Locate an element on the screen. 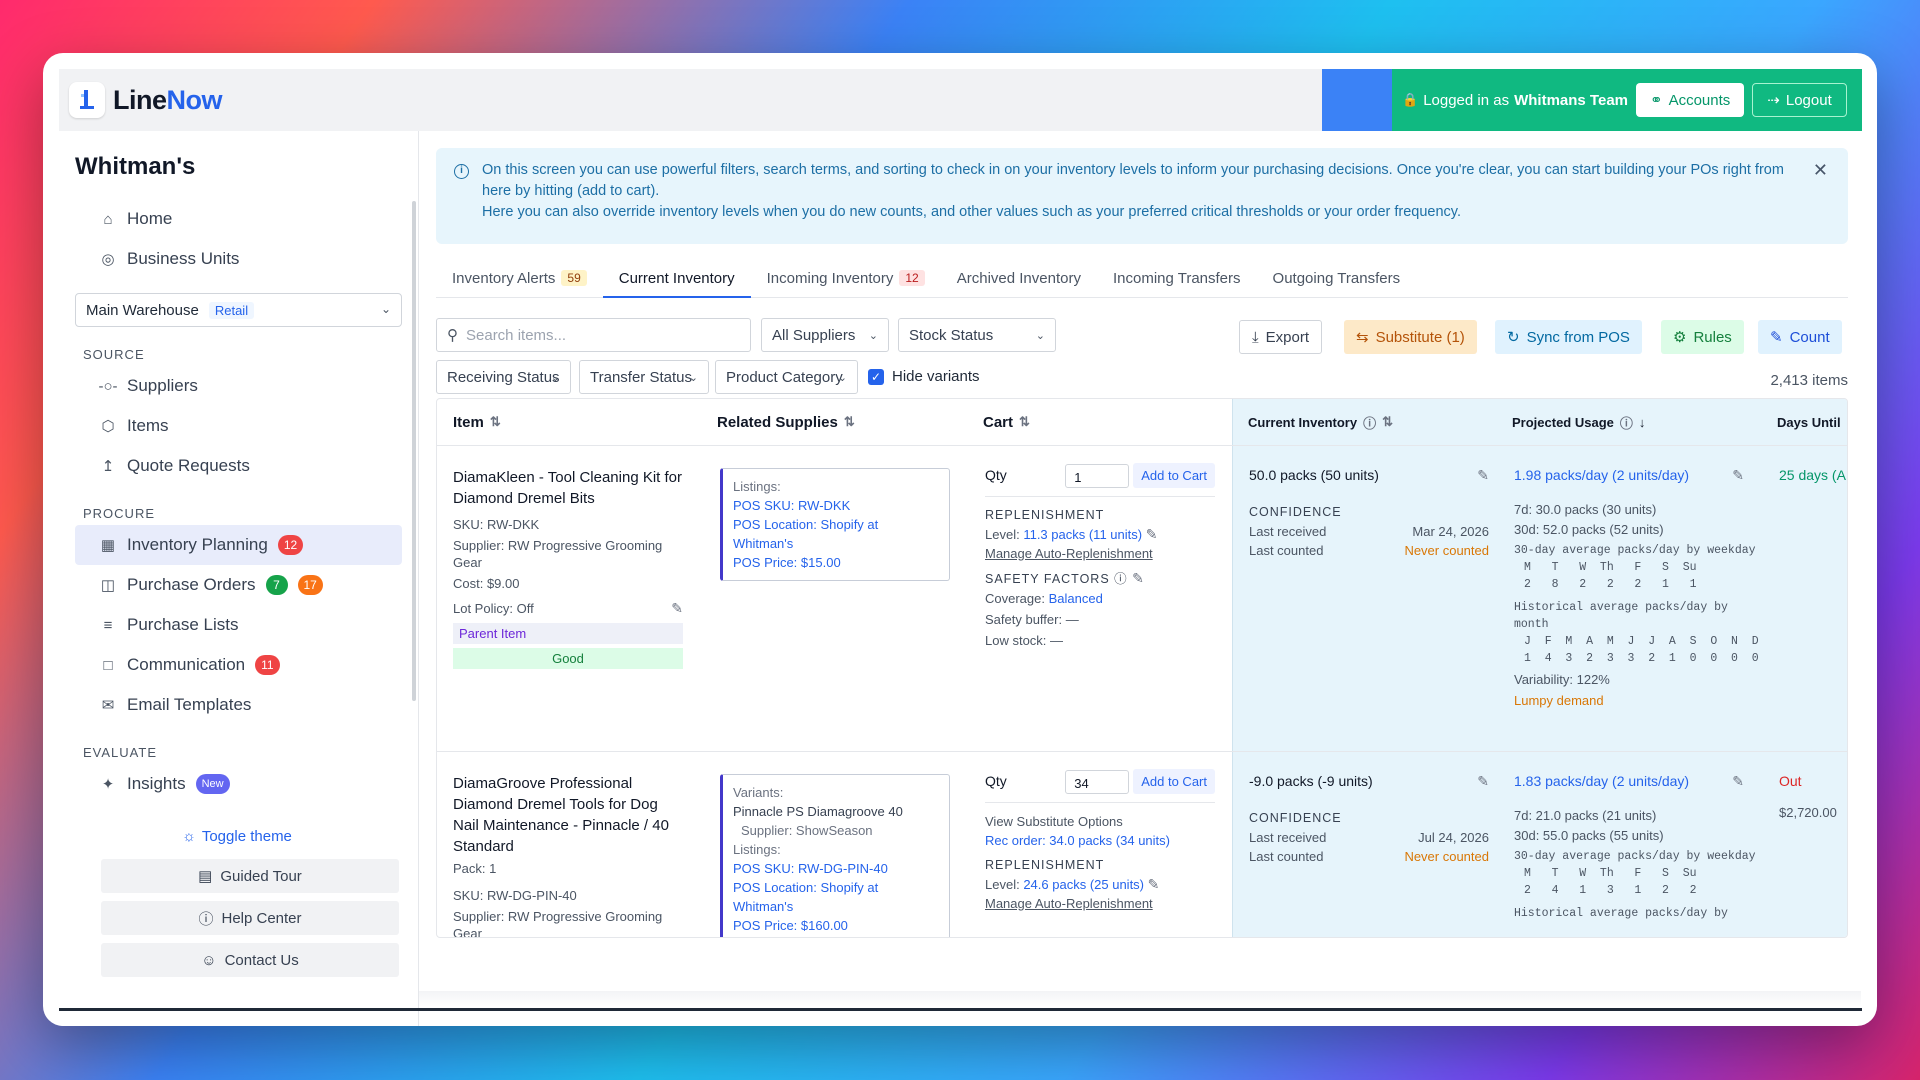  close-icon: ✕ is located at coordinates (1820, 170).